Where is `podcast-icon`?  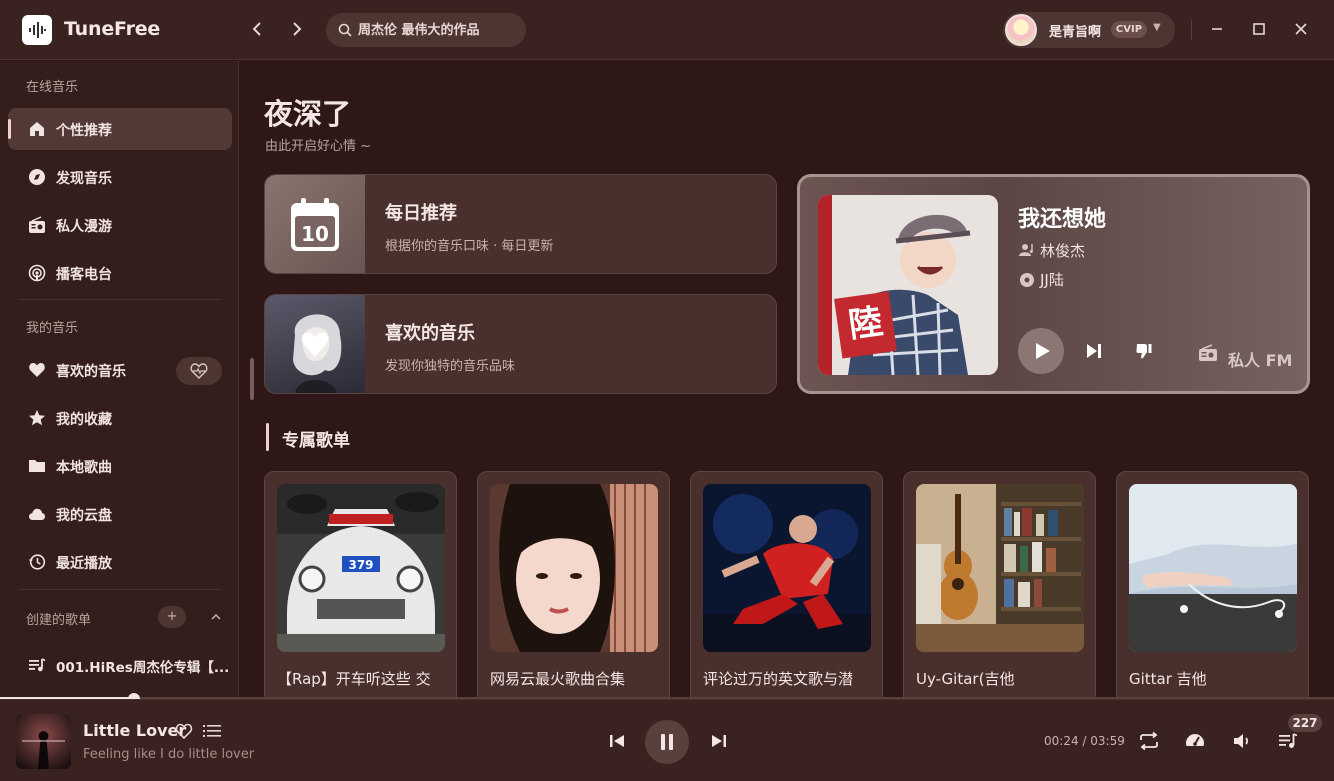
podcast-icon is located at coordinates (37, 273).